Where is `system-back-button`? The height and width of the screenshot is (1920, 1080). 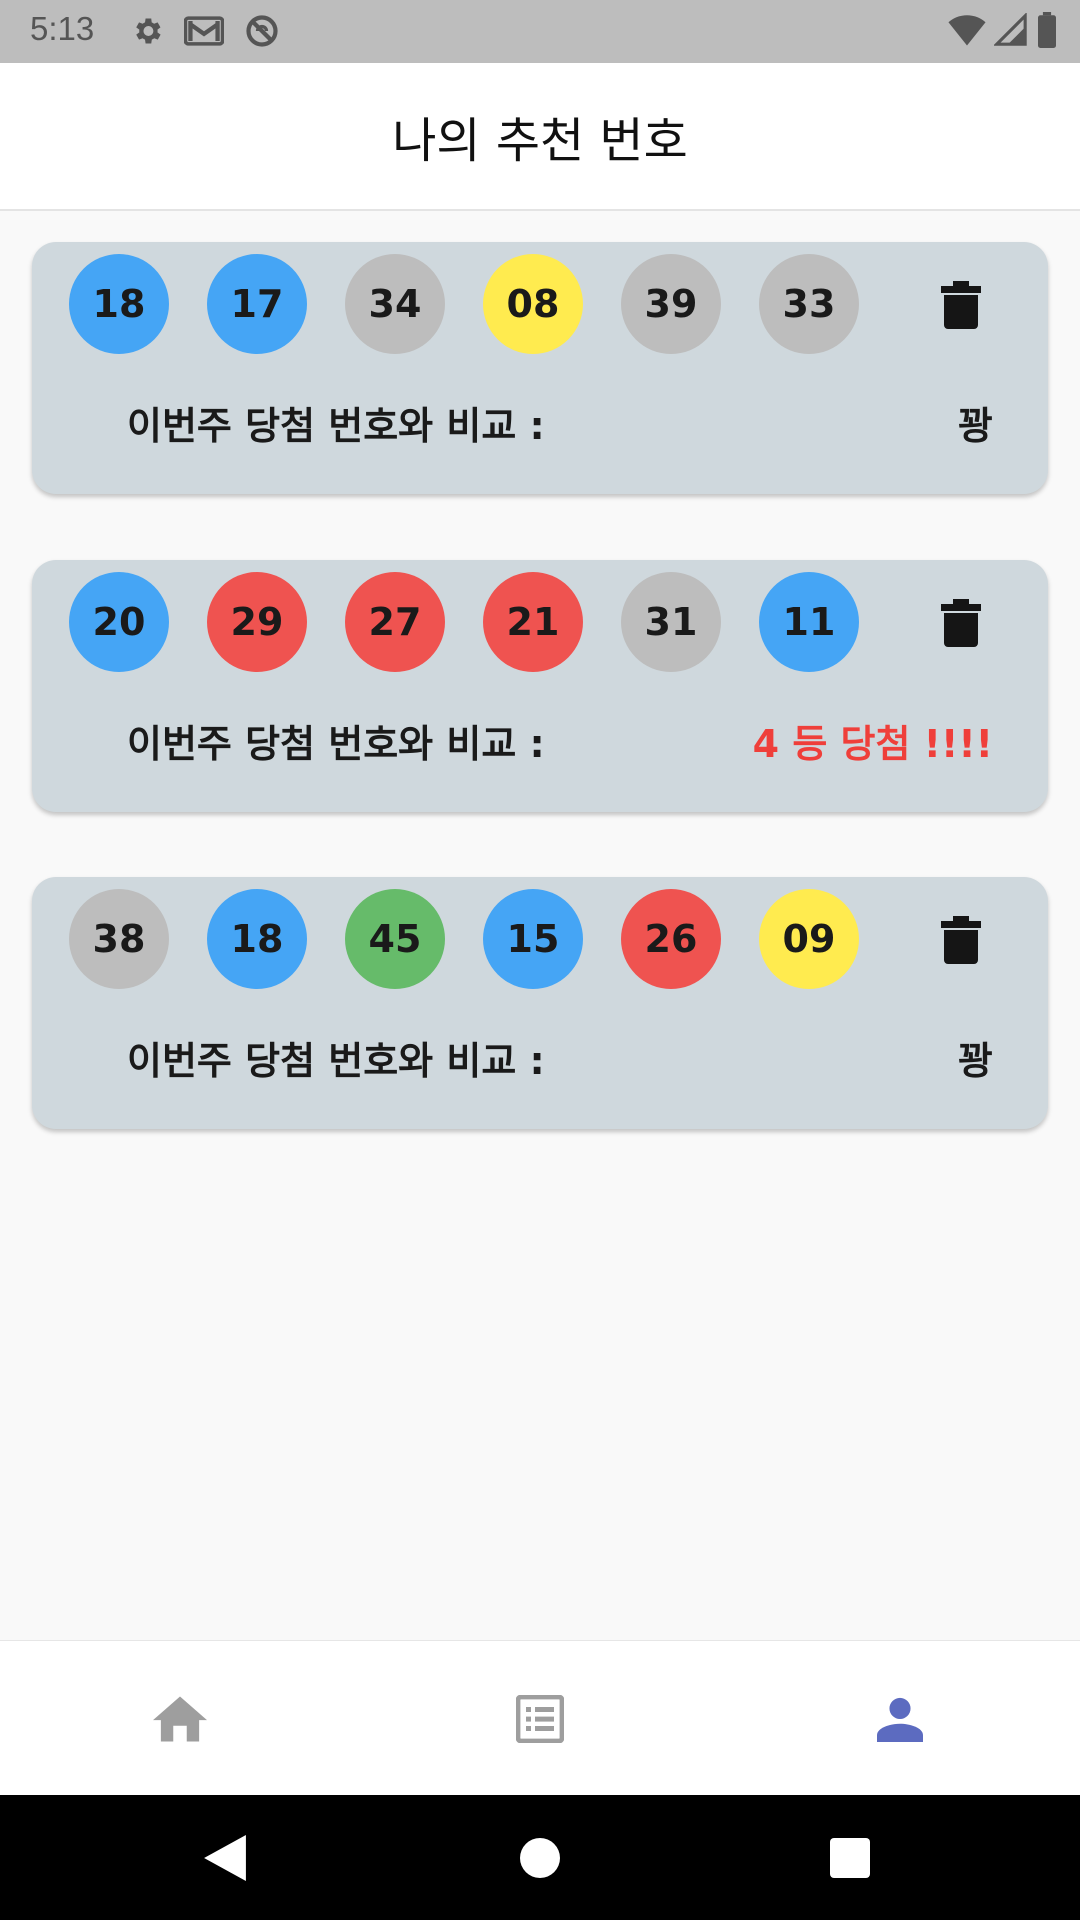 system-back-button is located at coordinates (225, 1857).